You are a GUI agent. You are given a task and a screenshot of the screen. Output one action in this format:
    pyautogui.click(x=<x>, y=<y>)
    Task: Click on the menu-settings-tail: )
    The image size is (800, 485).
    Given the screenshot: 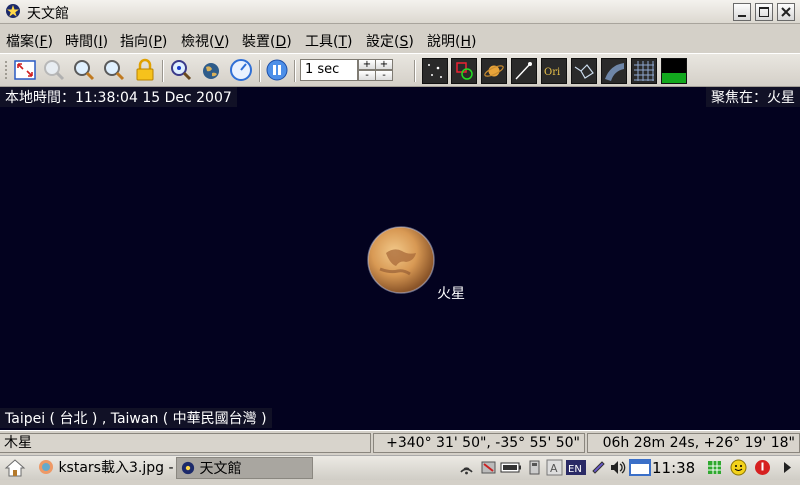 What is the action you would take?
    pyautogui.click(x=411, y=42)
    